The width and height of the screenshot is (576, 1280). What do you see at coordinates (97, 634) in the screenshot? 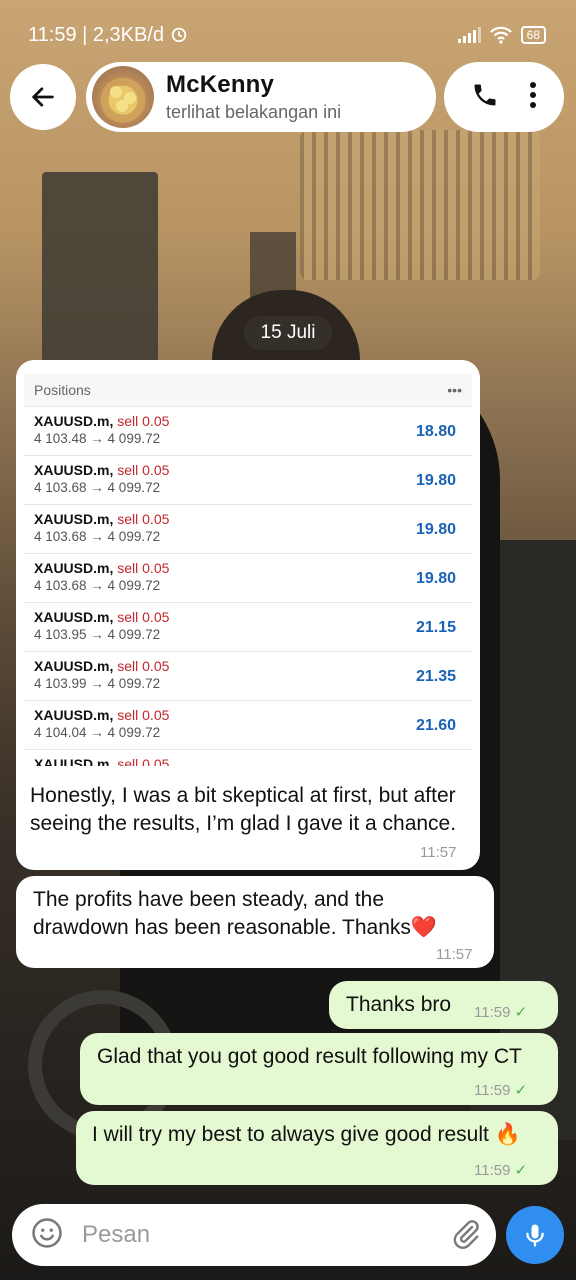
I see `position-prices: 4 103.95 → 4 099.72` at bounding box center [97, 634].